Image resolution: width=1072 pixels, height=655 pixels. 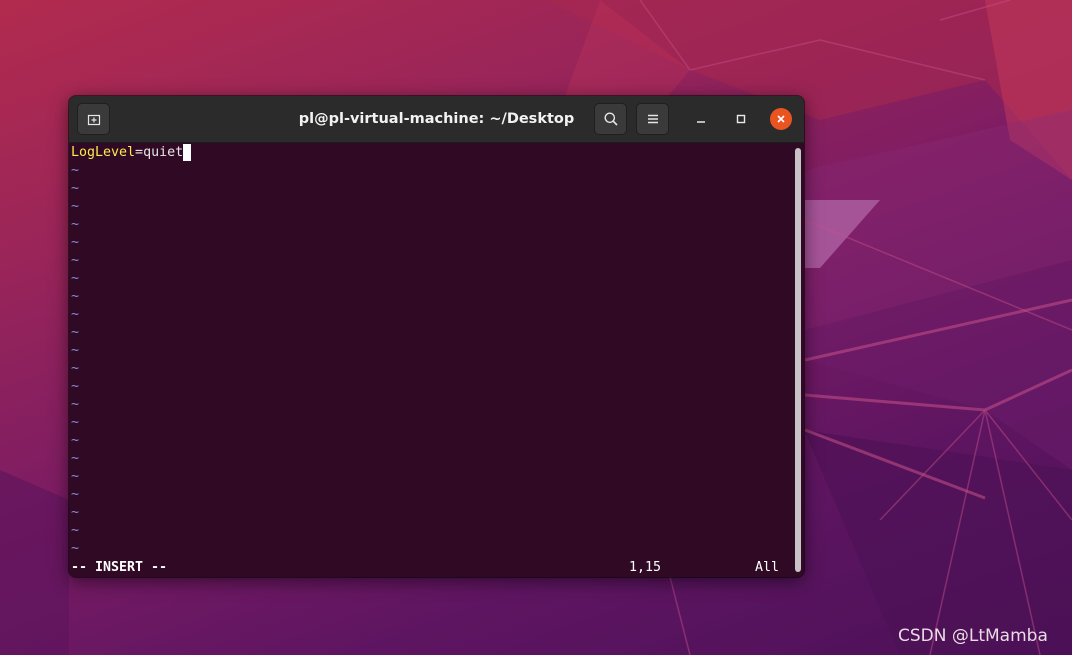 I want to click on minimize-icon, so click(x=701, y=122).